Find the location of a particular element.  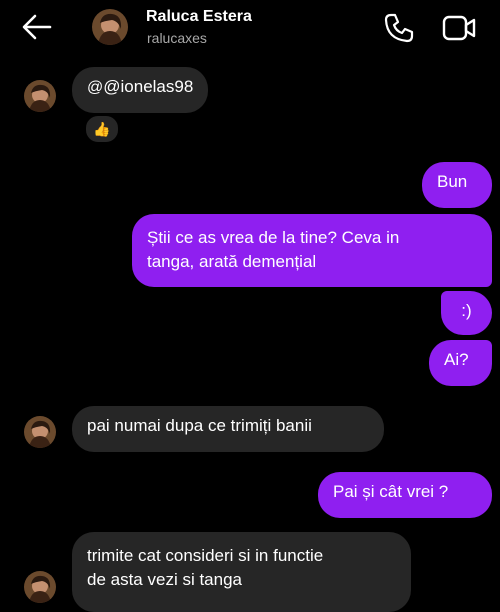

message-text: :) is located at coordinates (466, 310).